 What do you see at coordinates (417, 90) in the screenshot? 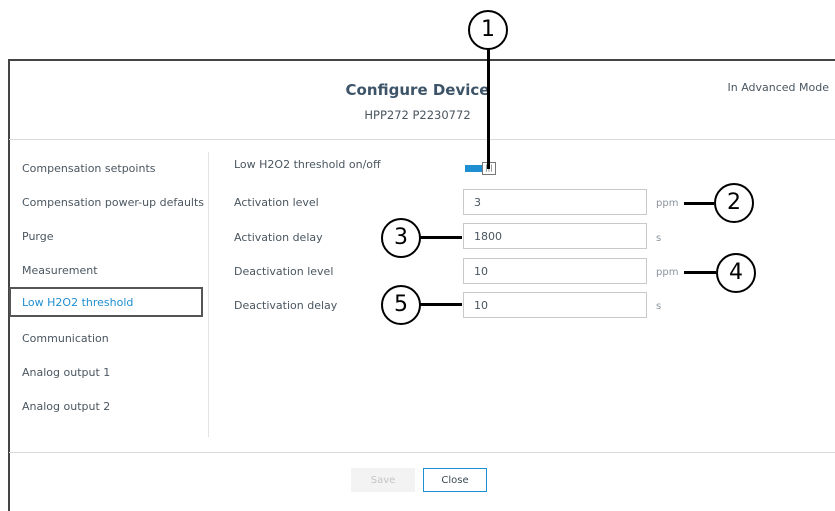
I see `dialog-title: Configure Device` at bounding box center [417, 90].